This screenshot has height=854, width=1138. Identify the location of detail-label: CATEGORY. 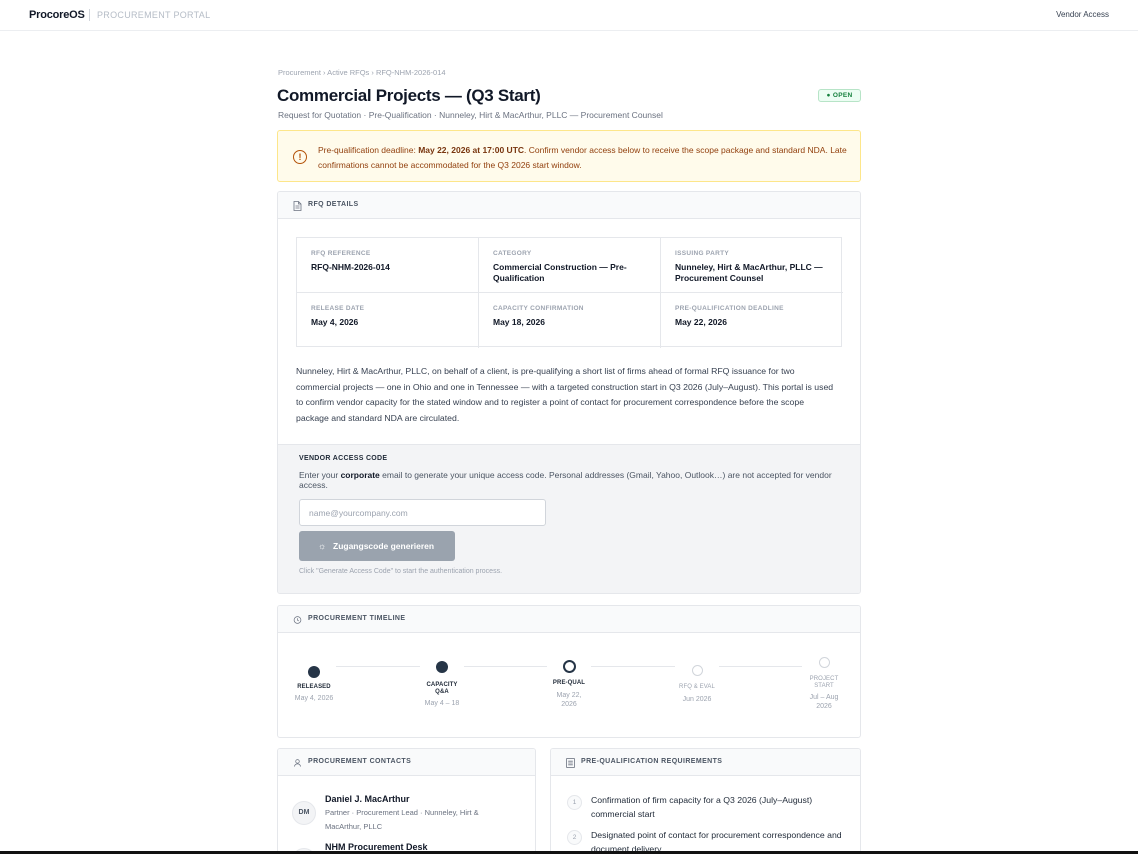
(512, 253).